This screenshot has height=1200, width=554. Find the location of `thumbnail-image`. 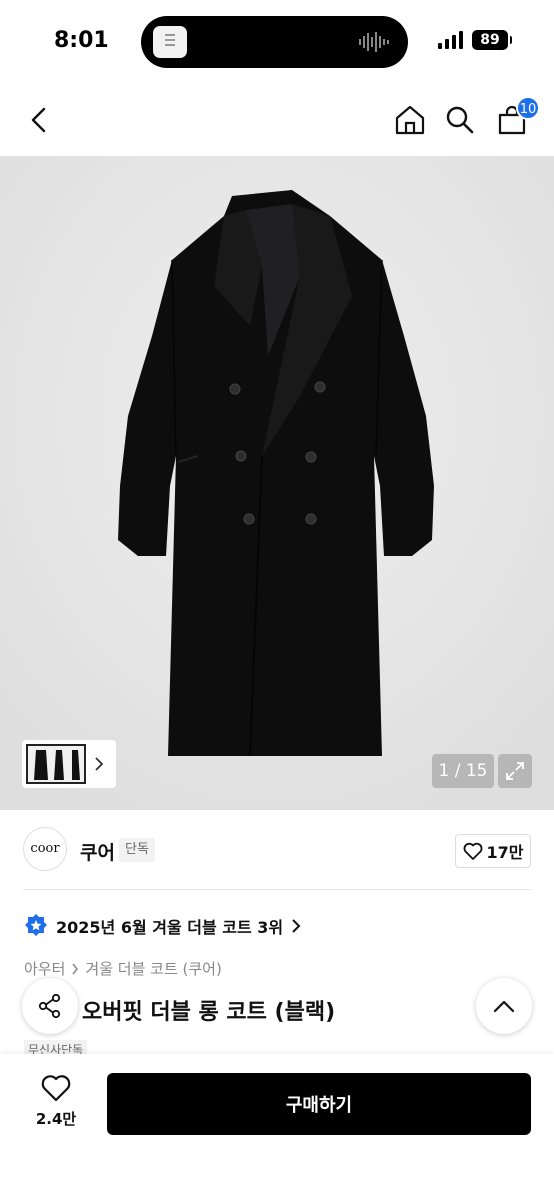

thumbnail-image is located at coordinates (56, 764).